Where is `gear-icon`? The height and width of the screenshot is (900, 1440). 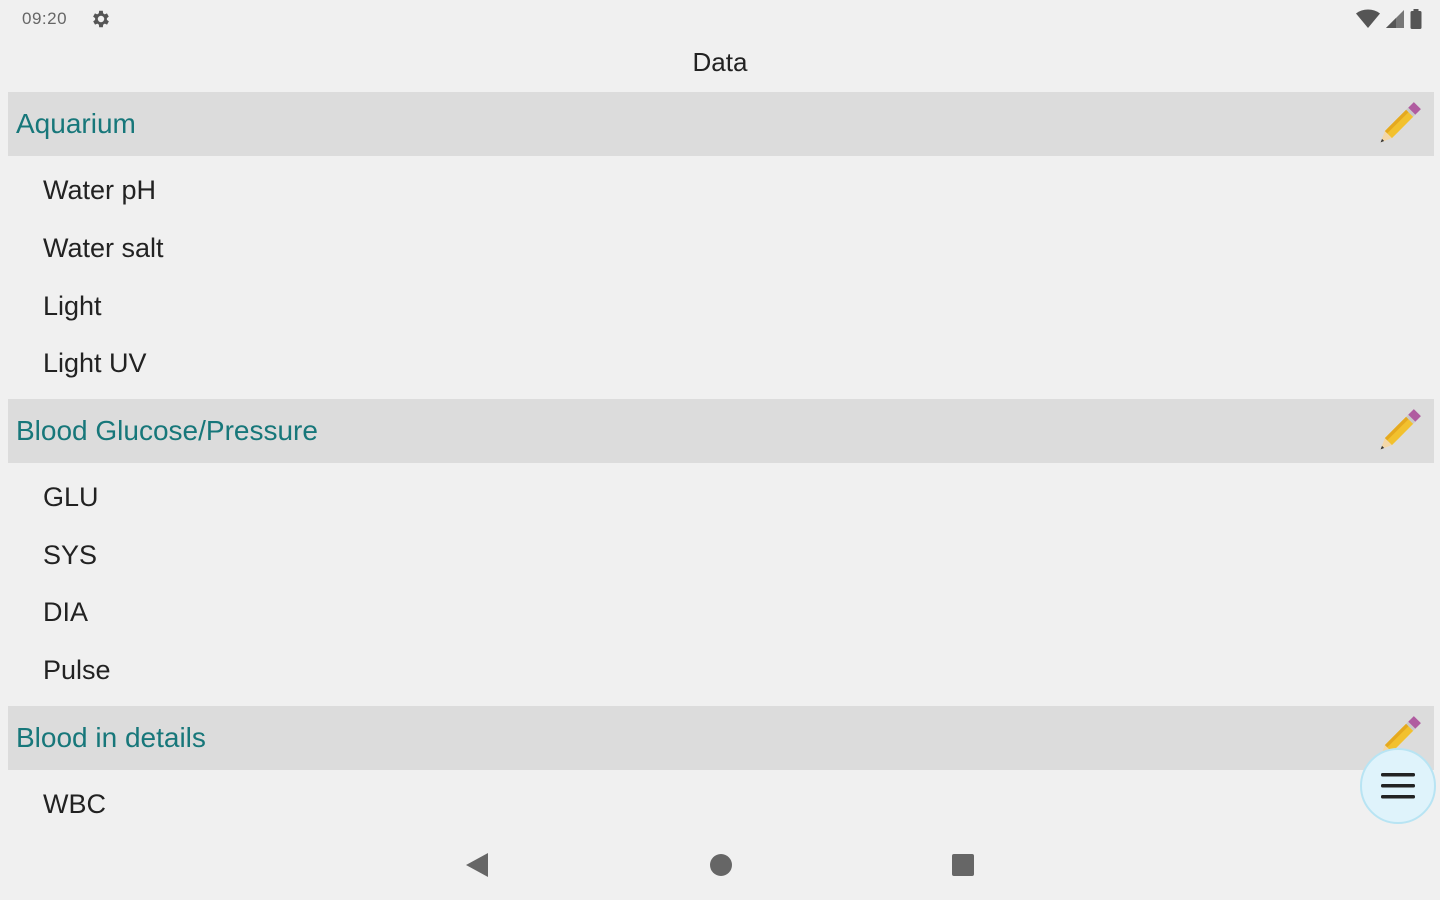 gear-icon is located at coordinates (101, 19).